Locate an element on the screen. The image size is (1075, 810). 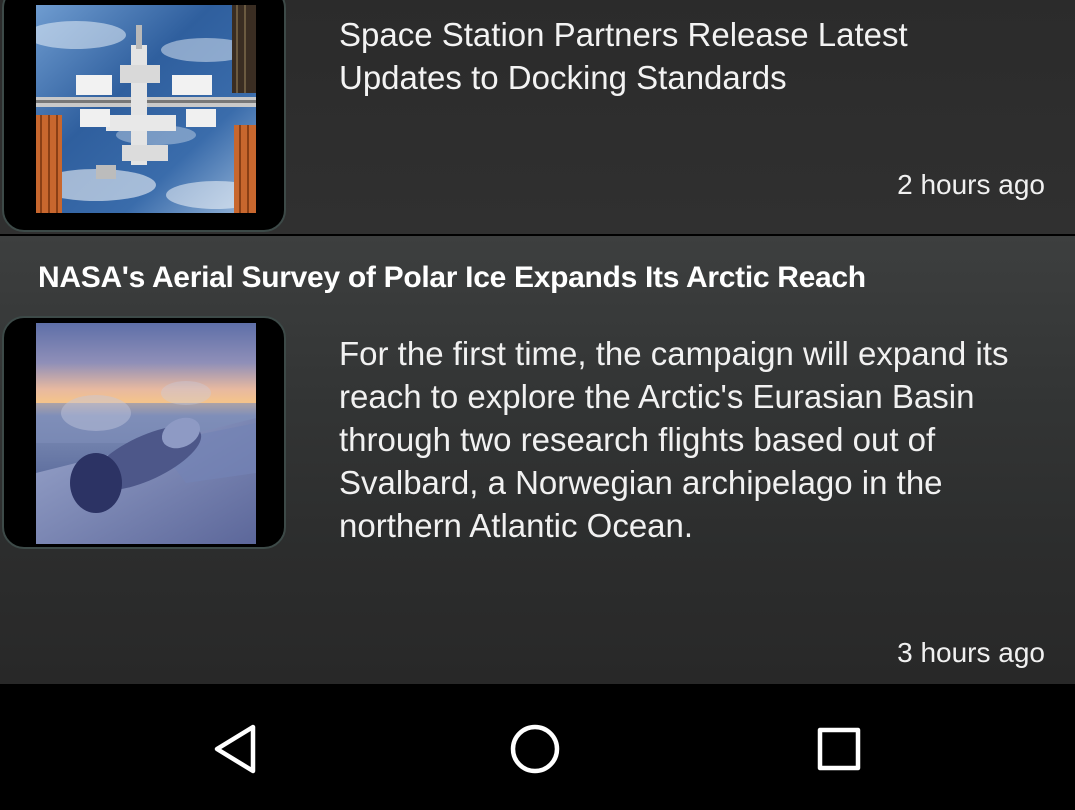
home-circle-icon is located at coordinates (535, 749).